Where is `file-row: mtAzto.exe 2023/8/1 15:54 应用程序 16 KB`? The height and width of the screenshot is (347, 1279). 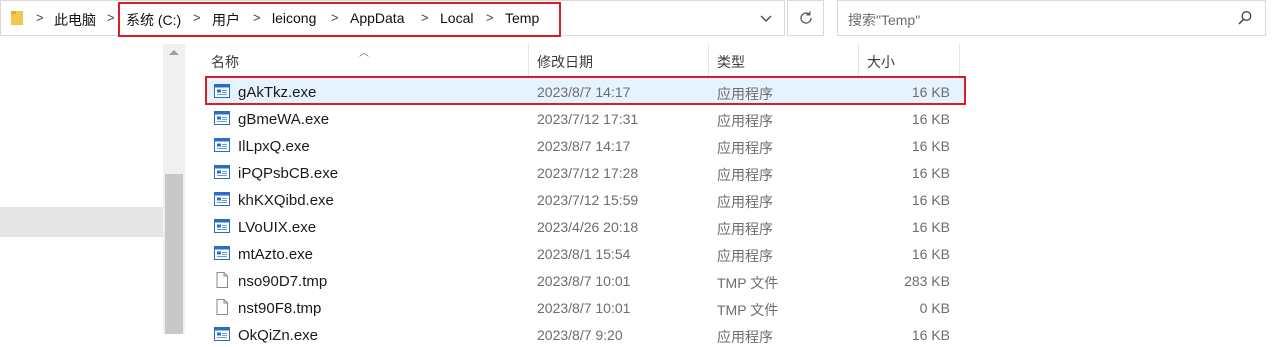 file-row: mtAzto.exe 2023/8/1 15:54 应用程序 16 KB is located at coordinates (585, 253).